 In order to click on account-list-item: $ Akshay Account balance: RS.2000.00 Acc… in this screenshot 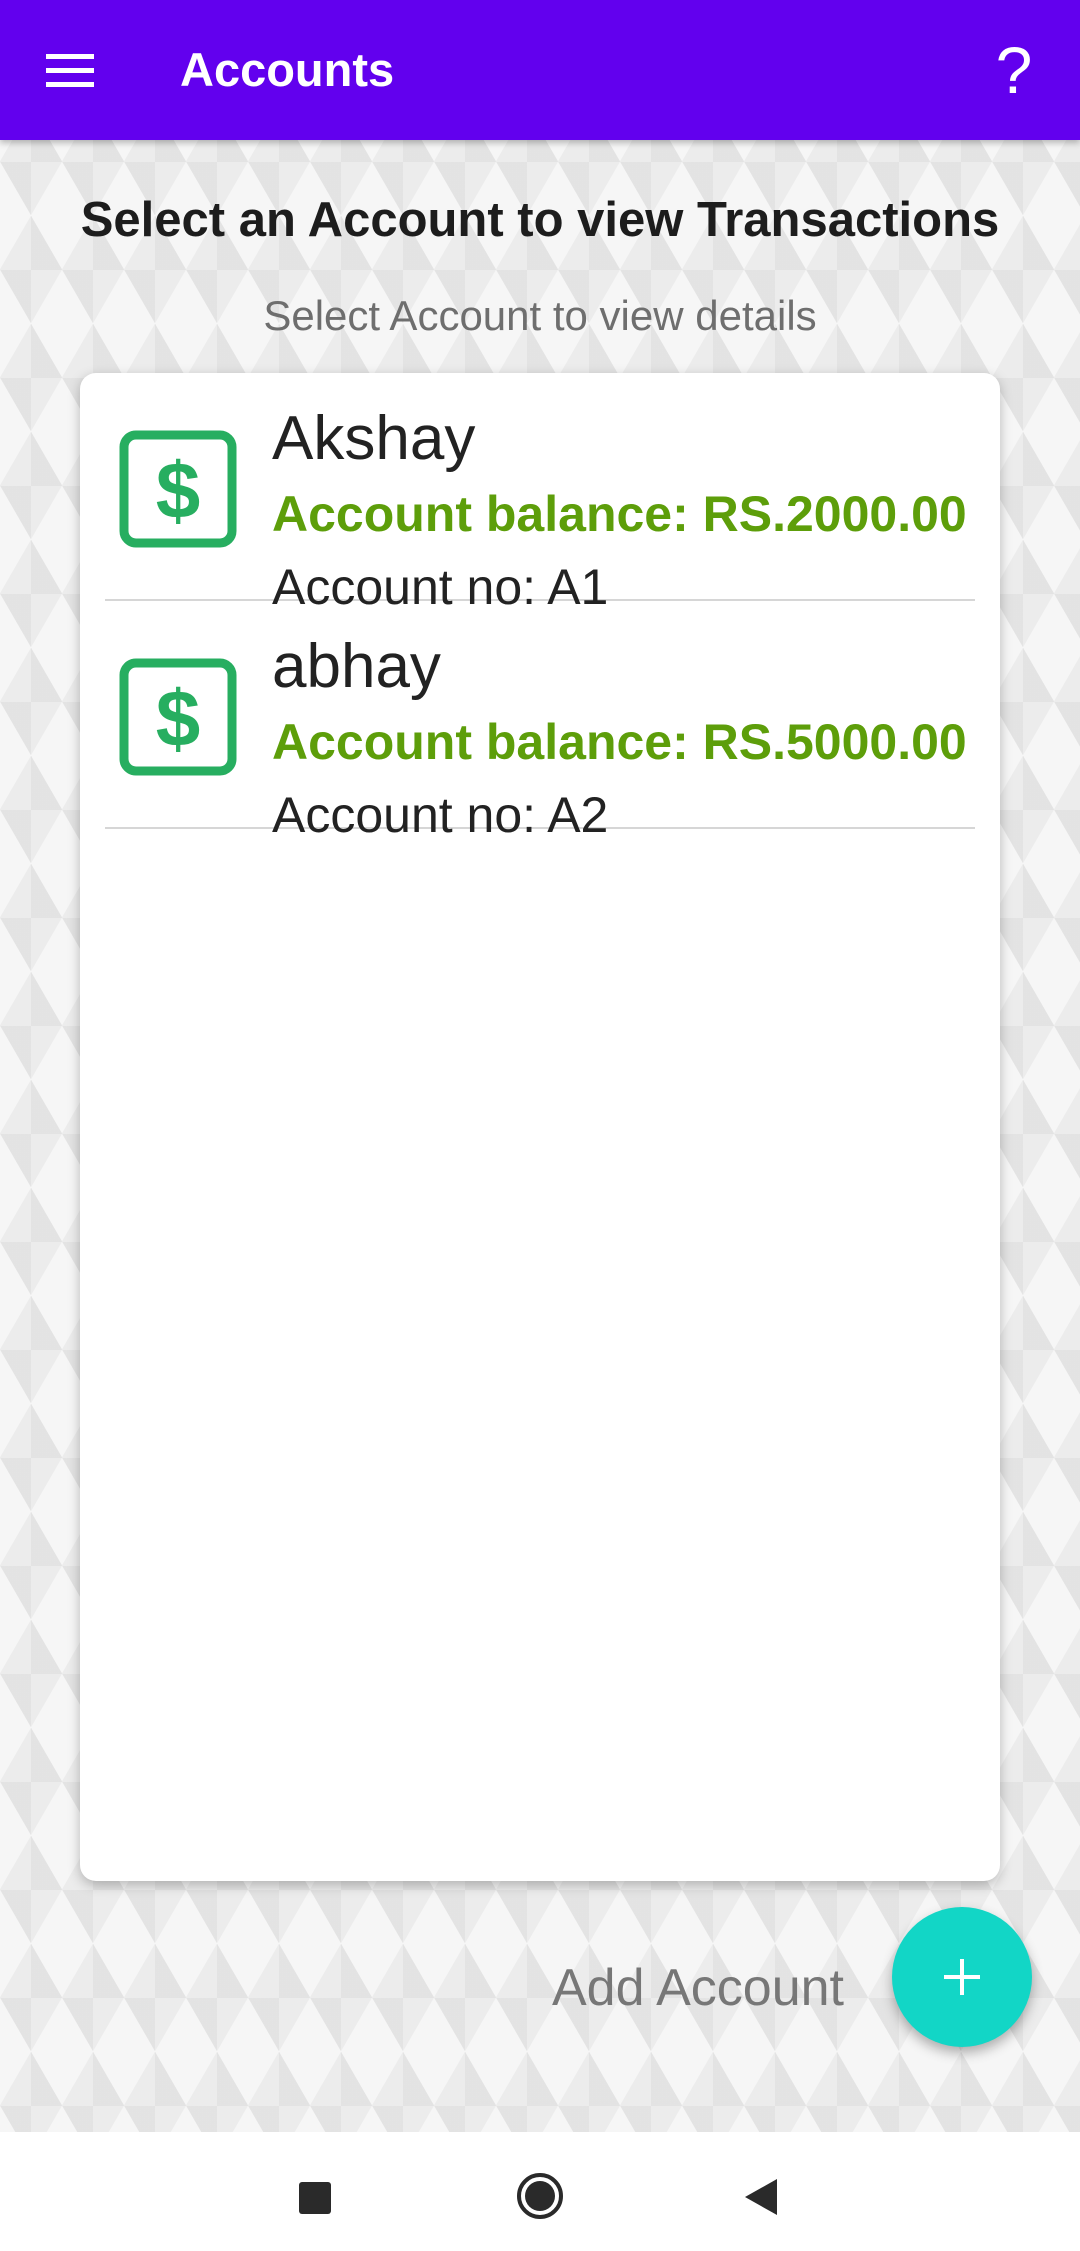, I will do `click(540, 494)`.